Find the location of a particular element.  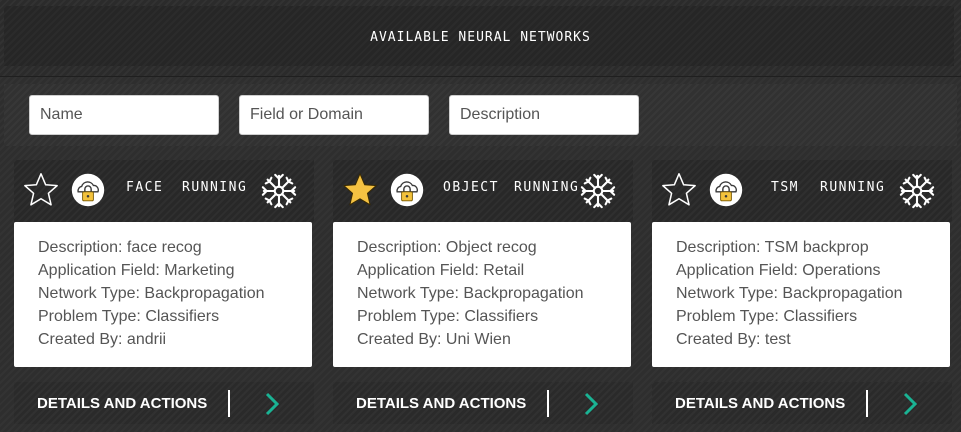

card-header: OBJECT RUNNING is located at coordinates (483, 191).